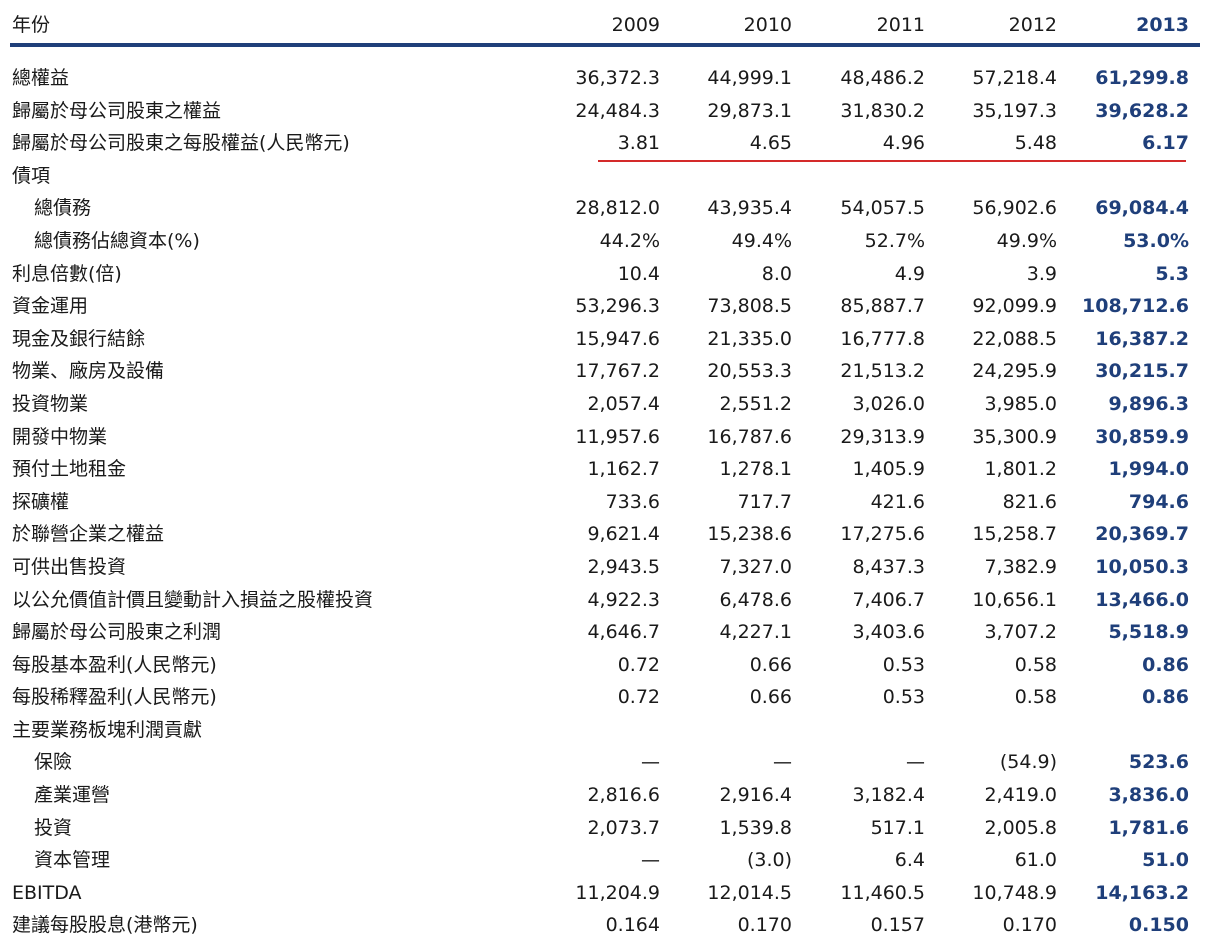  What do you see at coordinates (605, 697) in the screenshot?
I see `table-row: 每股稀釋盈利(人民幣元) 0.72 0.66 0.53 0.58 0.86` at bounding box center [605, 697].